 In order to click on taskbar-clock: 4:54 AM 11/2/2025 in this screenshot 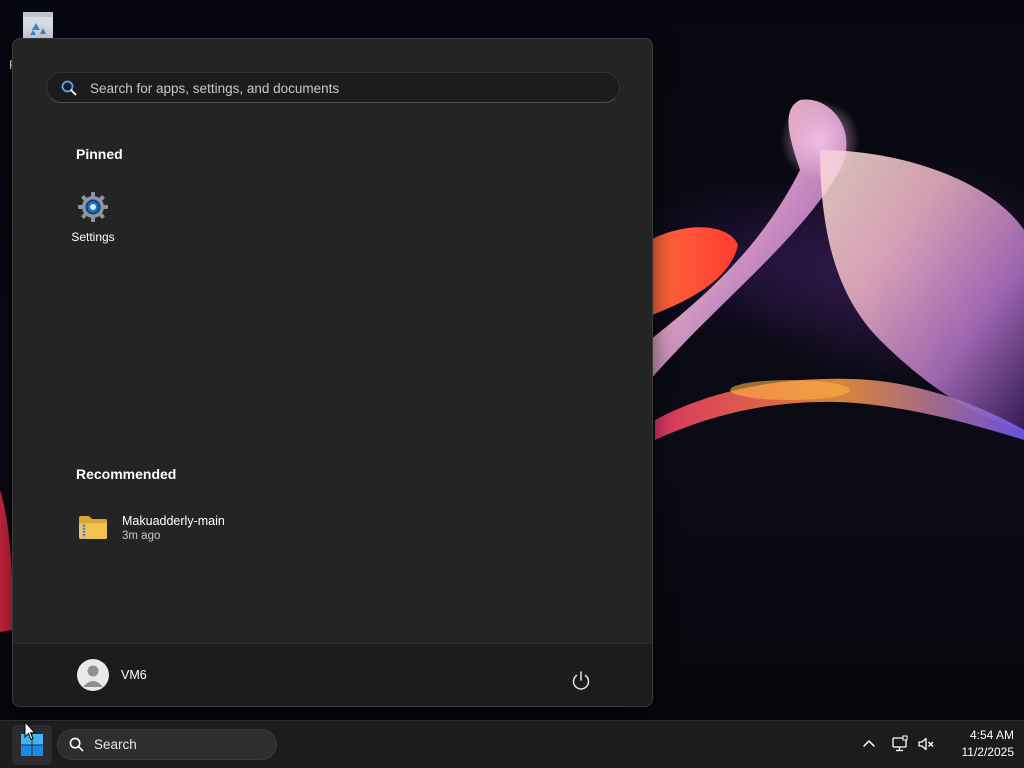, I will do `click(977, 744)`.